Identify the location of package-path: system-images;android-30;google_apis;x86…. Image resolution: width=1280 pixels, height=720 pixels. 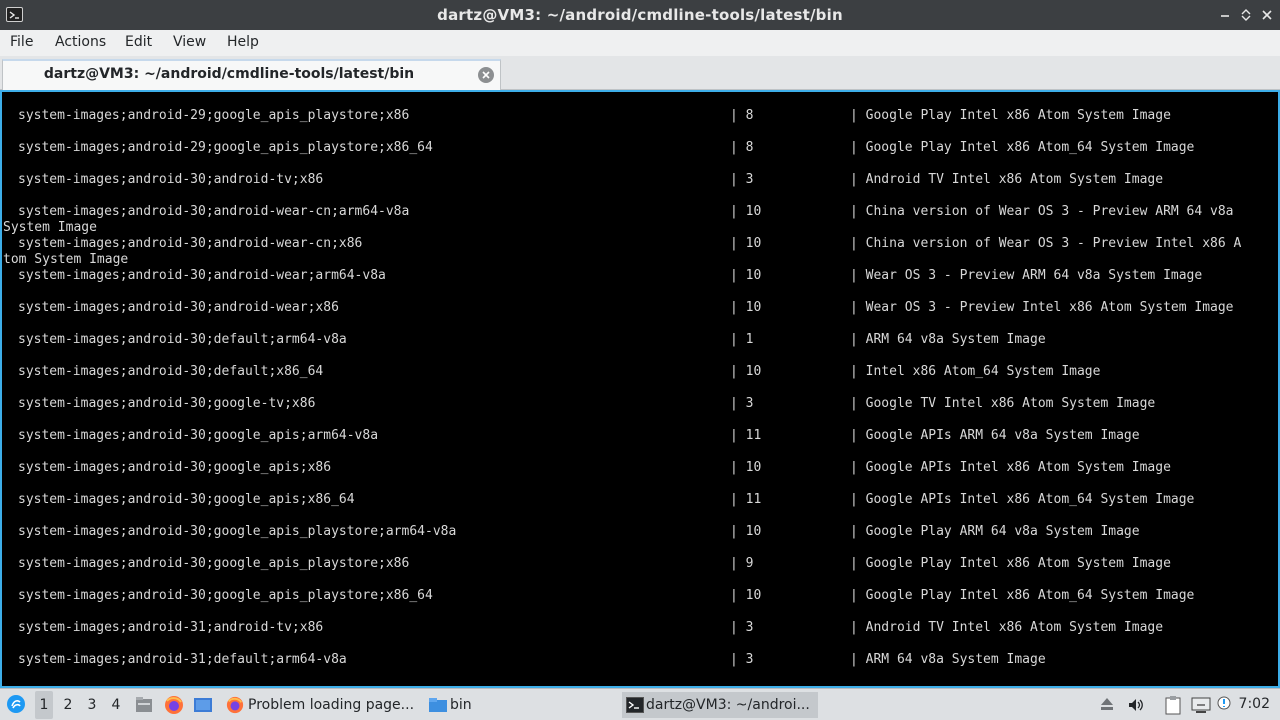
(186, 499).